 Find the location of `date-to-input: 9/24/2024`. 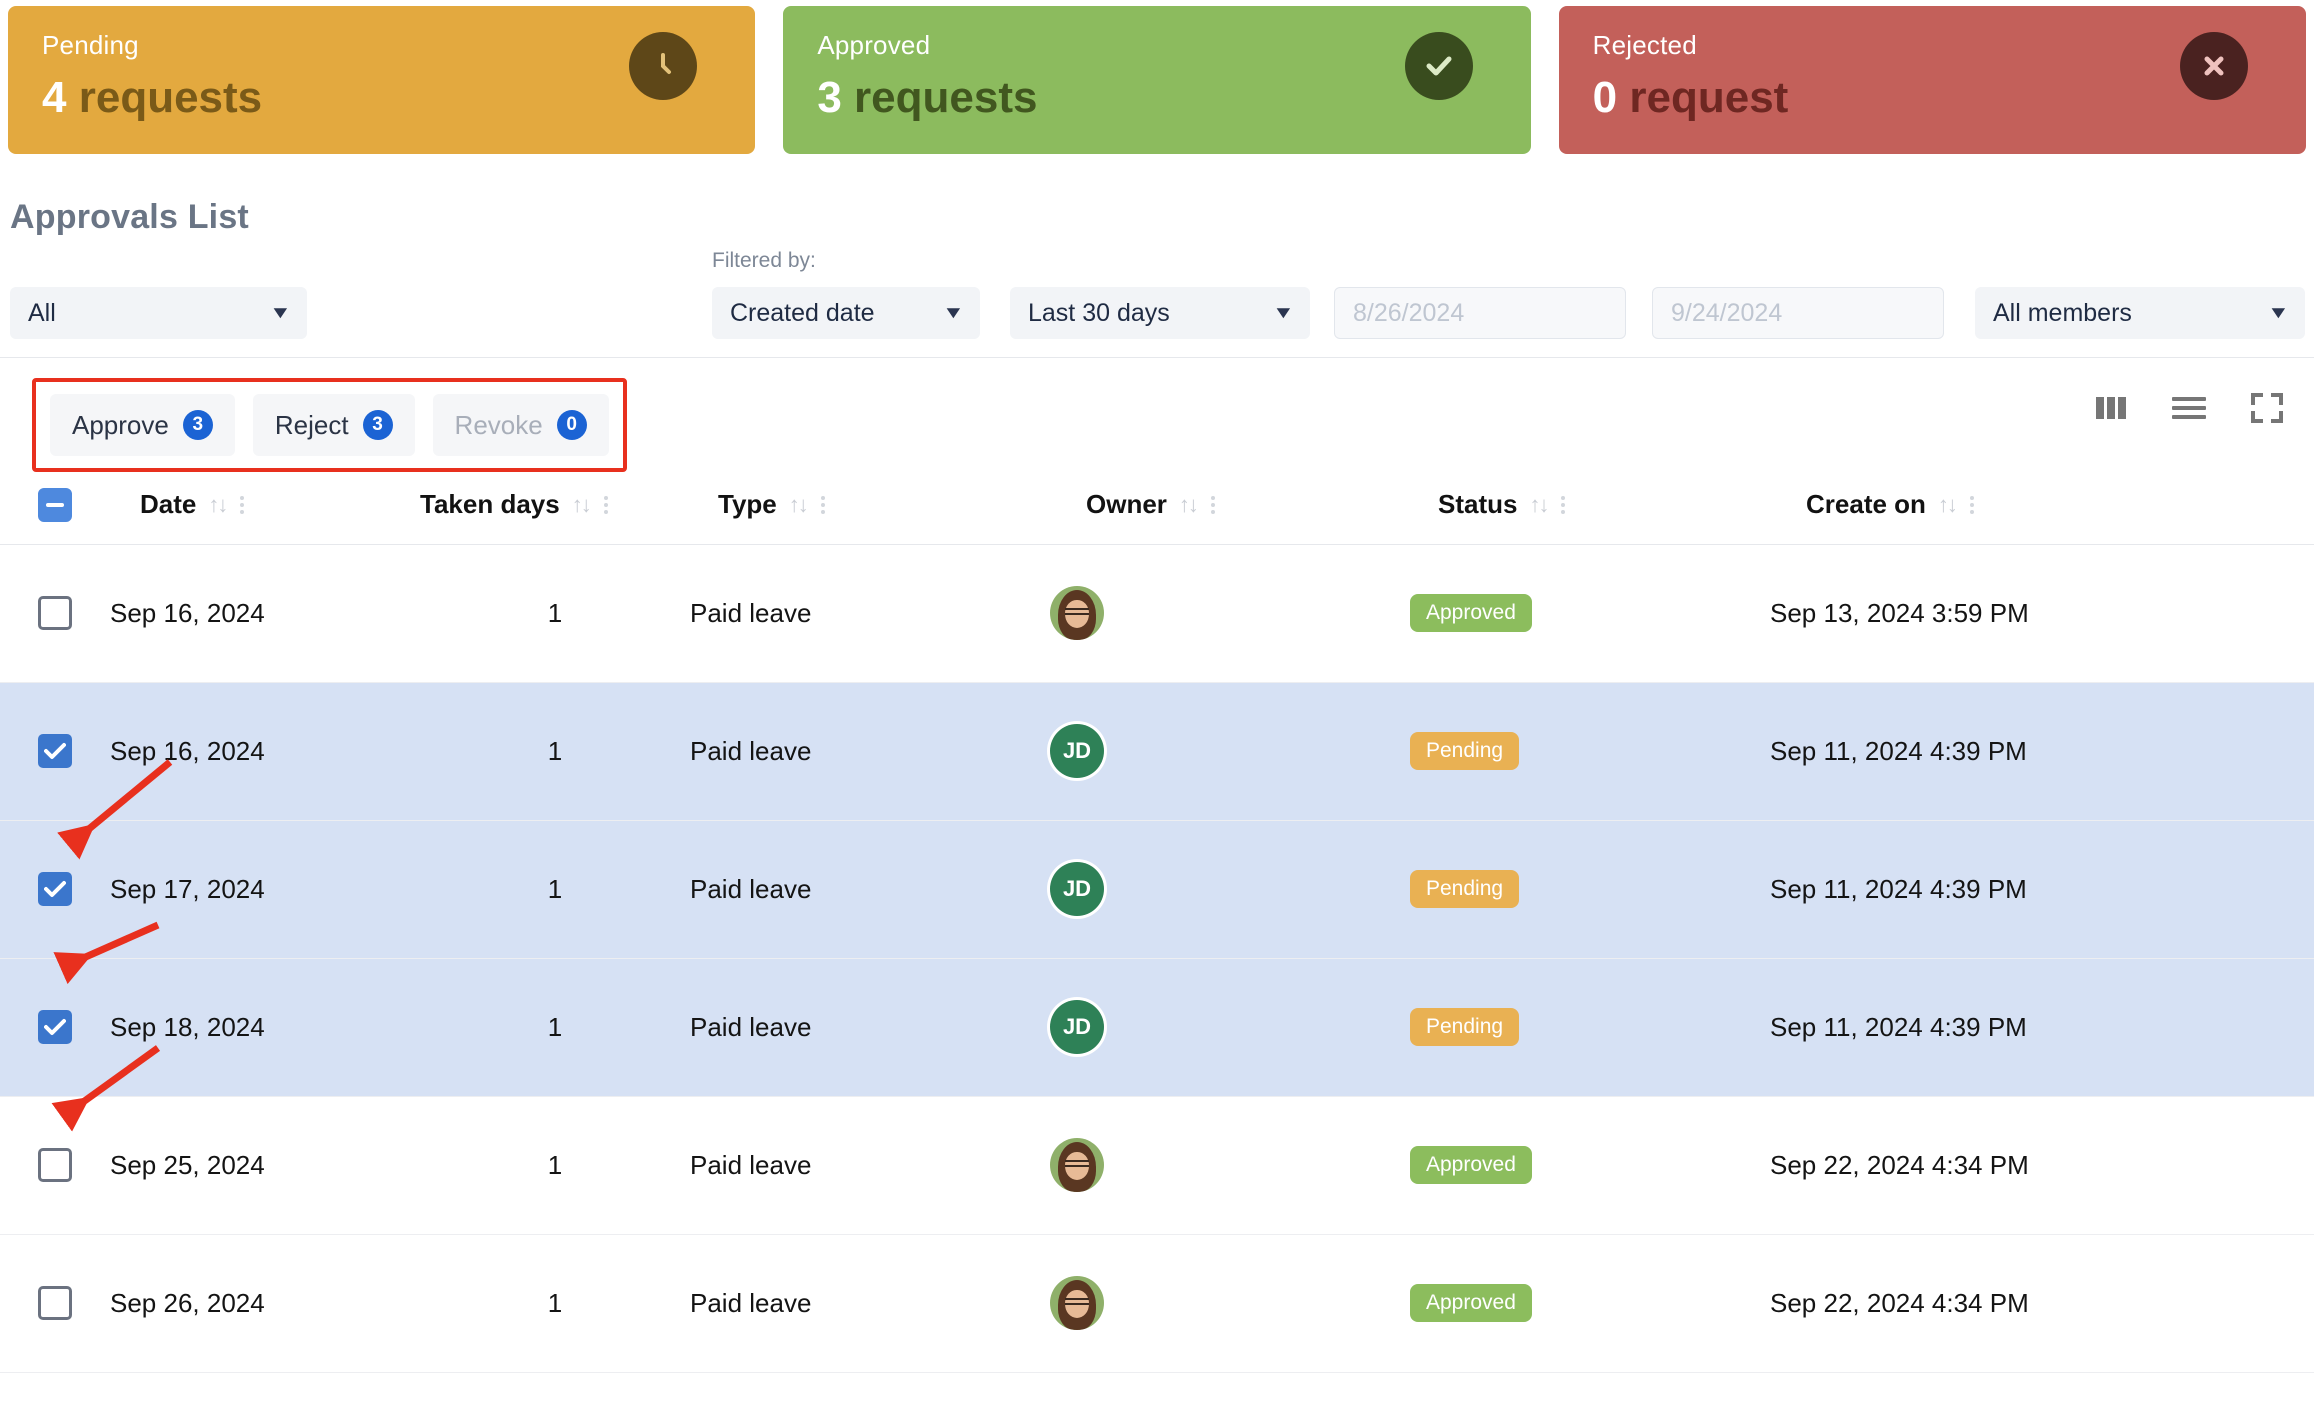

date-to-input: 9/24/2024 is located at coordinates (1798, 313).